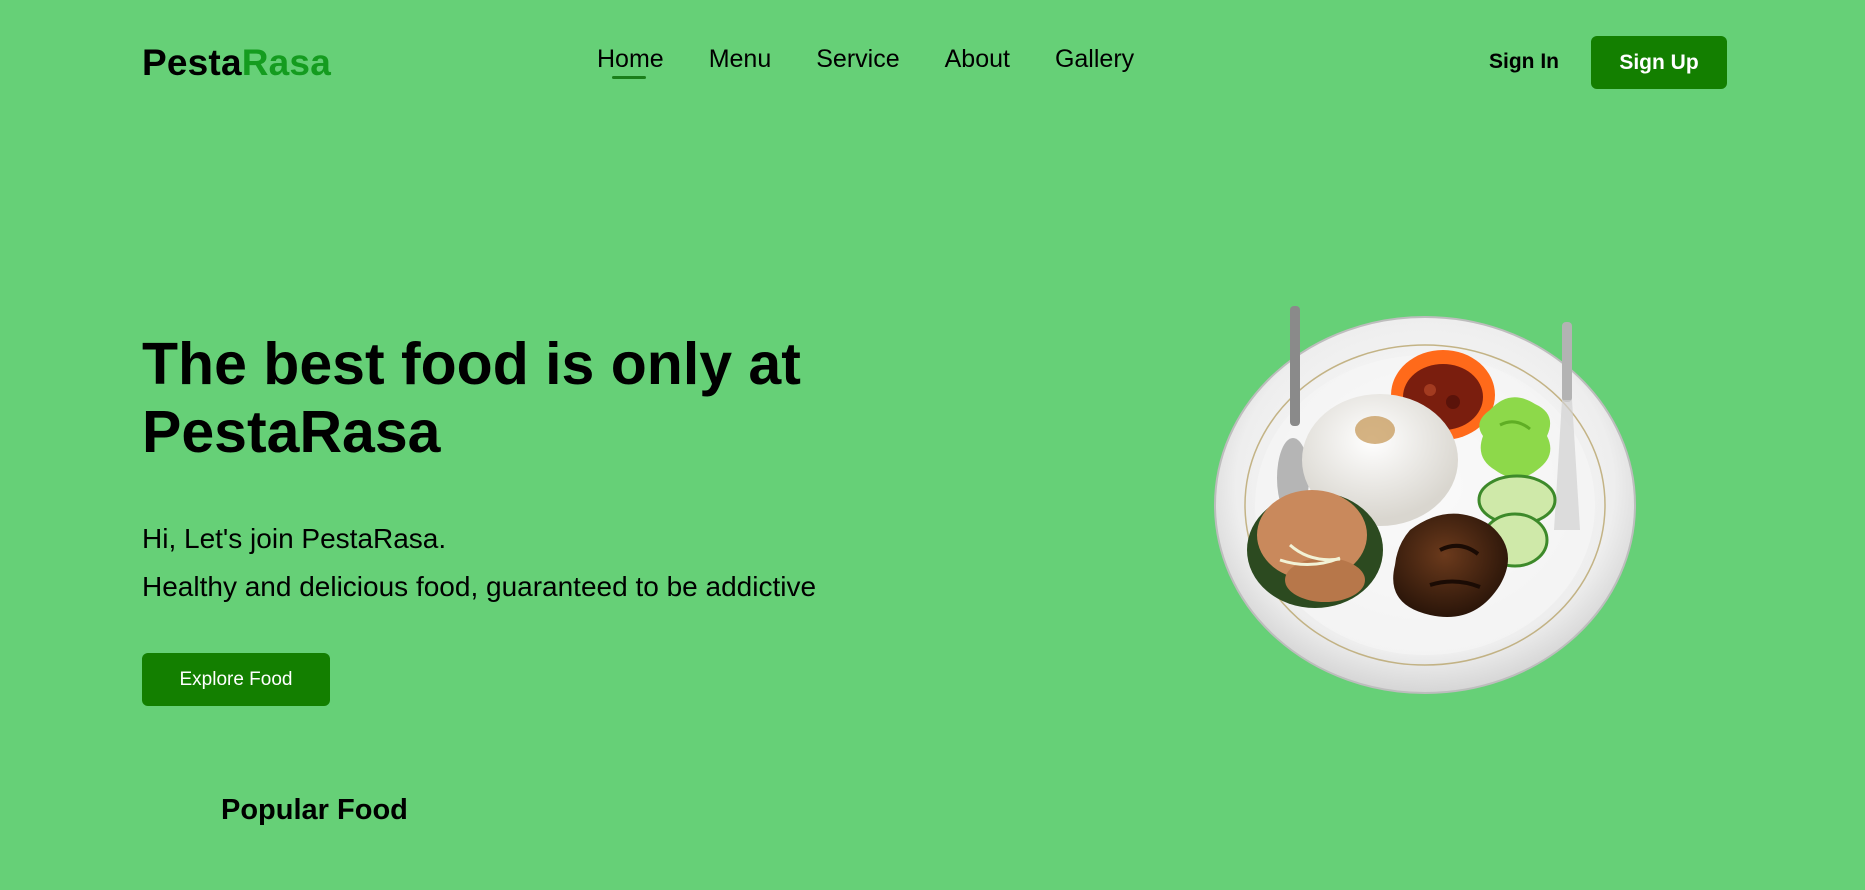  Describe the element at coordinates (1524, 62) in the screenshot. I see `sign-in-button: Sign In` at that location.